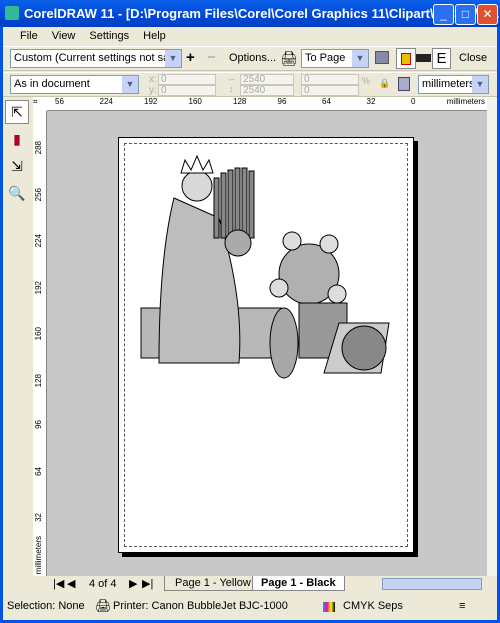 The height and width of the screenshot is (623, 500). What do you see at coordinates (448, 84) in the screenshot?
I see `units-value: millimeters` at bounding box center [448, 84].